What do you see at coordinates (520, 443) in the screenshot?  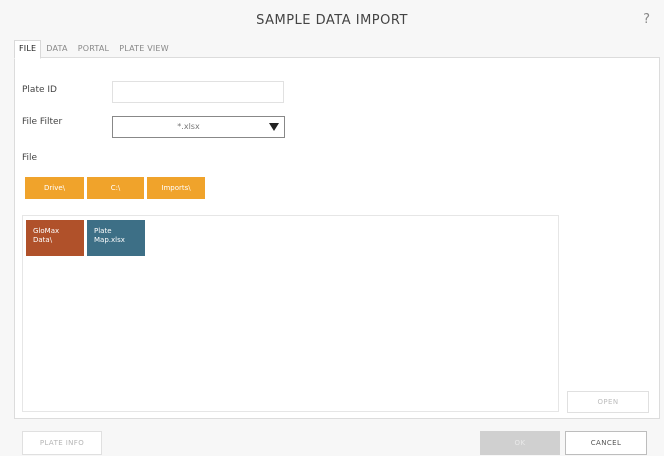 I see `ok-button: OK` at bounding box center [520, 443].